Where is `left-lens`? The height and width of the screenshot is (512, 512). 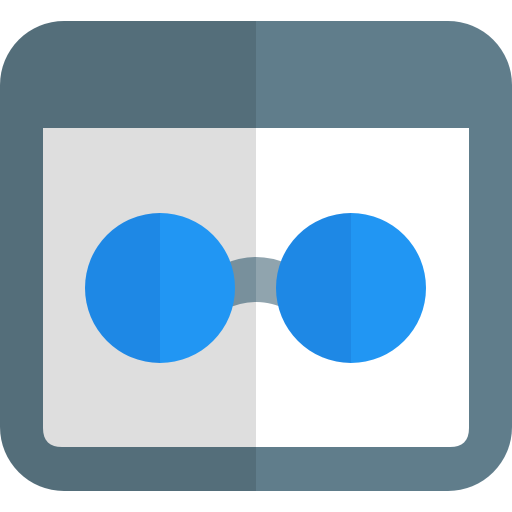 left-lens is located at coordinates (160, 288).